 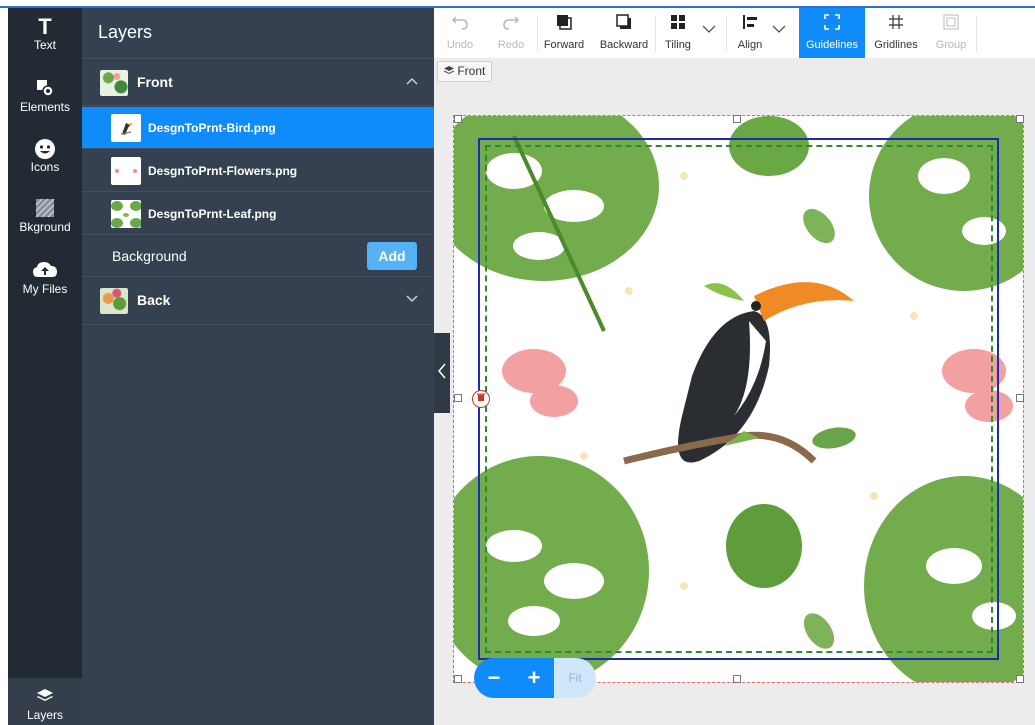 What do you see at coordinates (412, 80) in the screenshot?
I see `chevron-up-icon` at bounding box center [412, 80].